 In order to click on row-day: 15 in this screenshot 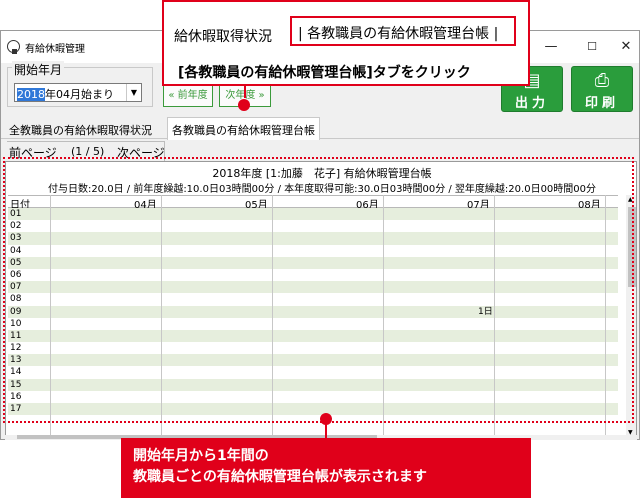, I will do `click(16, 384)`.